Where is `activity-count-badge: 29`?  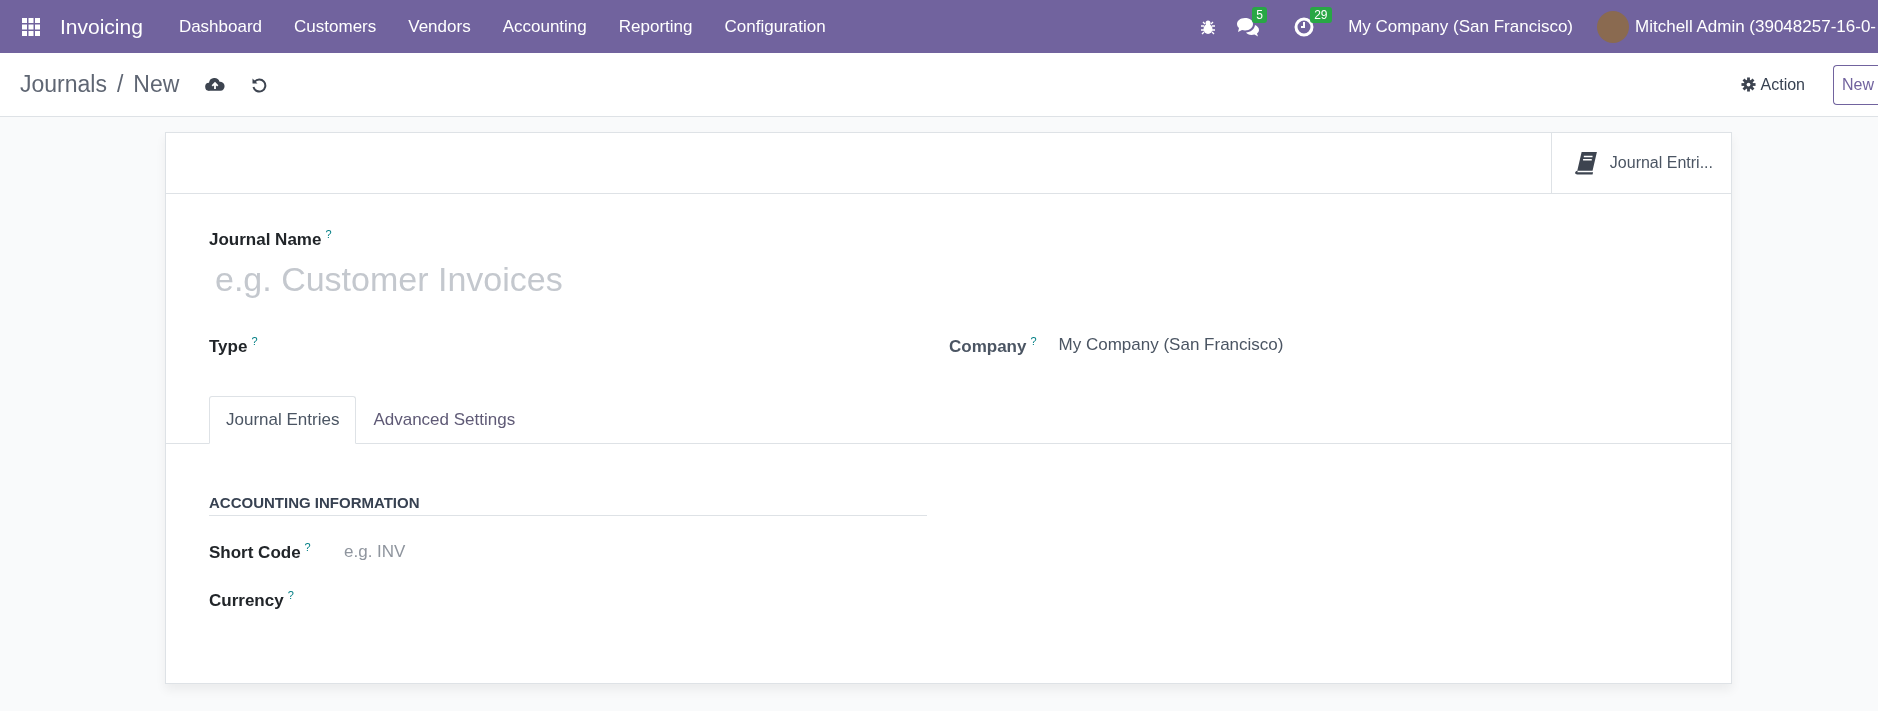
activity-count-badge: 29 is located at coordinates (1321, 14).